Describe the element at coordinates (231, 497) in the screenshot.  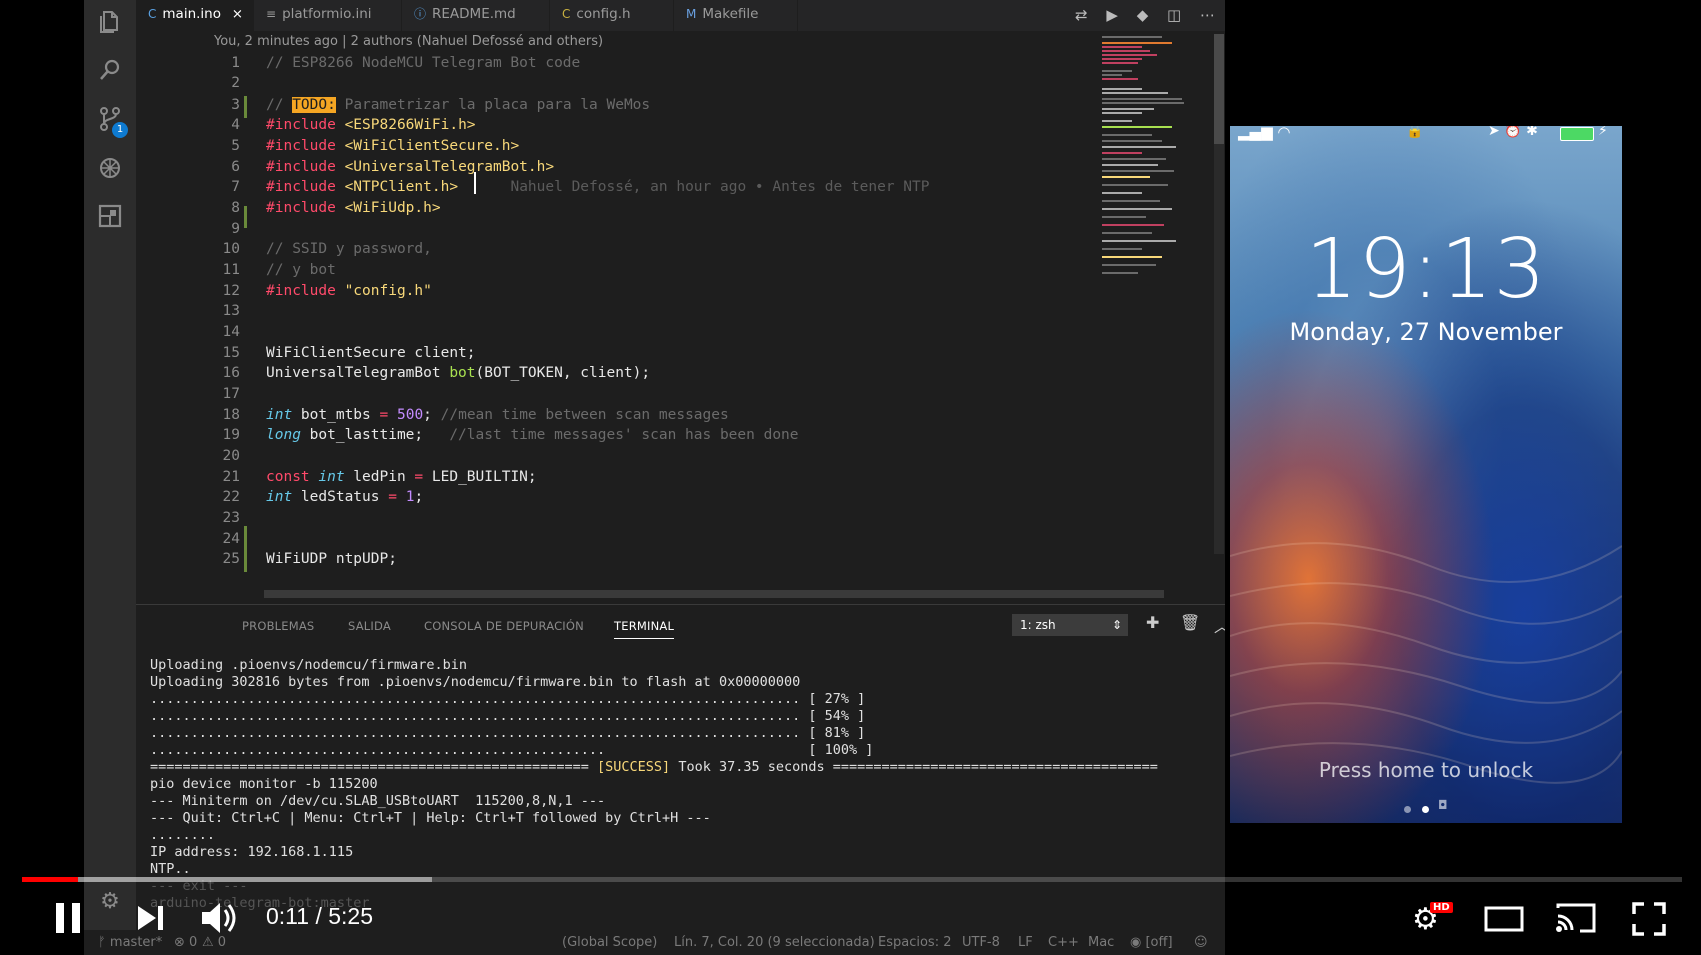
I see `line-number: 22` at that location.